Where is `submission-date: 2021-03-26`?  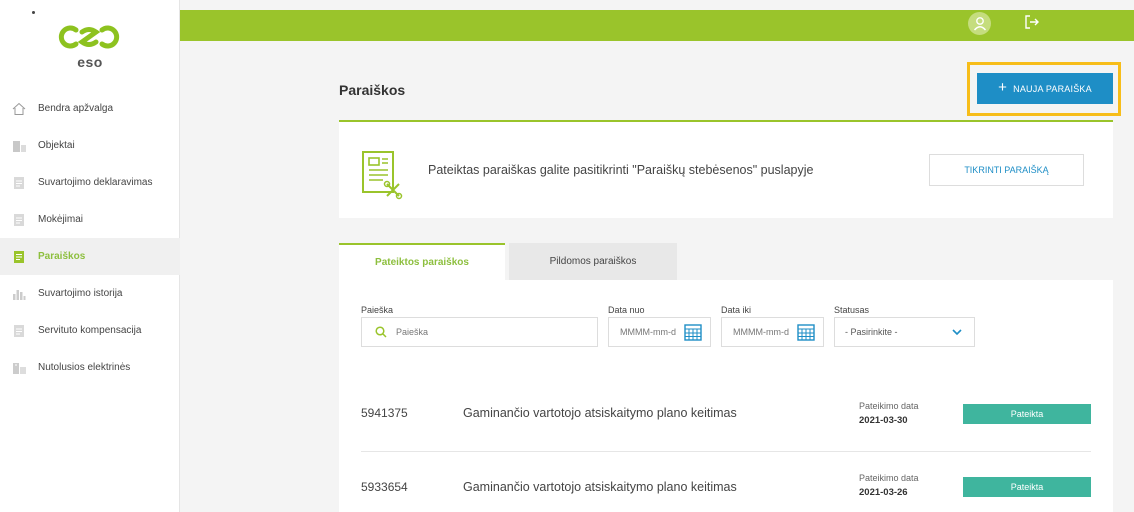
submission-date: 2021-03-26 is located at coordinates (883, 492).